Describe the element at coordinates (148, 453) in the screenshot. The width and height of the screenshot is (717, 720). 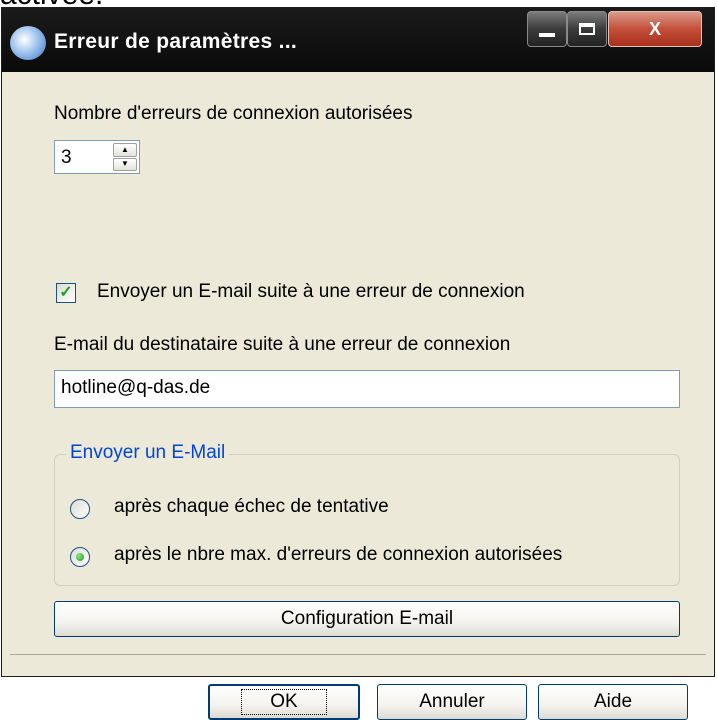
I see `send-email-group-title: Envoyer un E-Mail` at that location.